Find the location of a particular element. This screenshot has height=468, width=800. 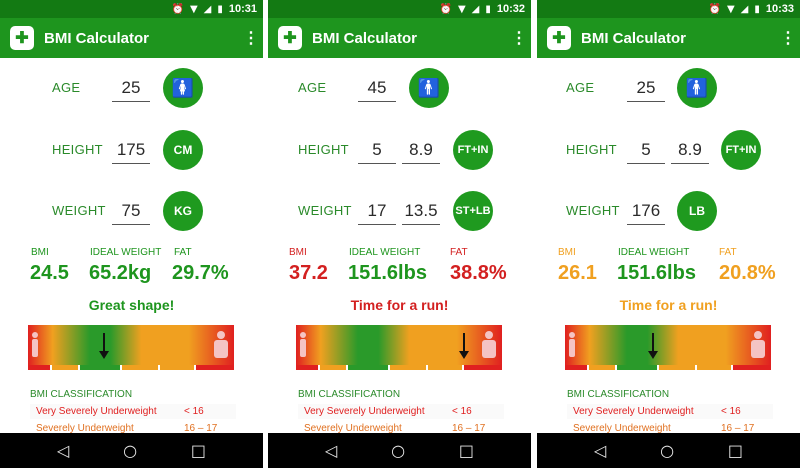

app-bar: ✚ BMI Calculator ⋮ is located at coordinates (668, 38).